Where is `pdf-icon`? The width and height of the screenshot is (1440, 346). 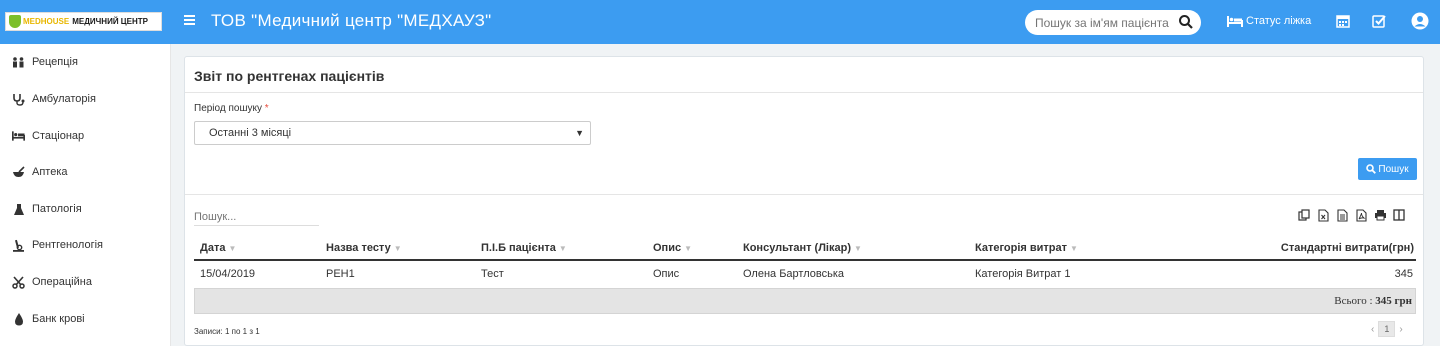 pdf-icon is located at coordinates (1361, 215).